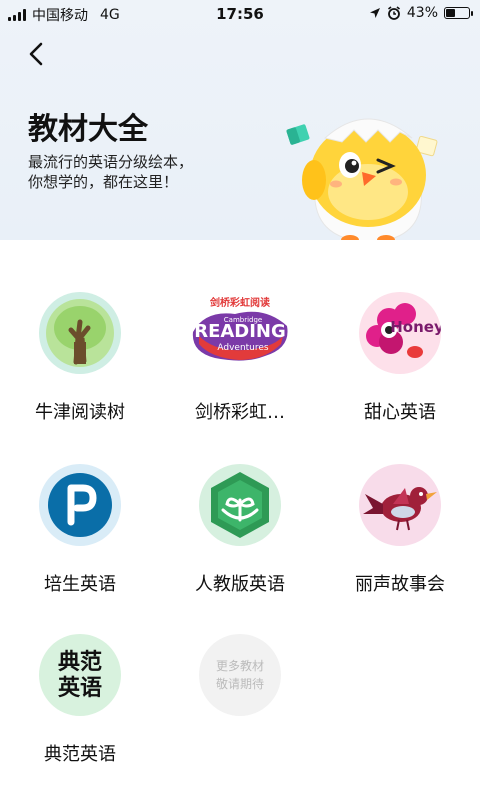 The image size is (480, 800). I want to click on textbook-label: 典范英语, so click(80, 754).